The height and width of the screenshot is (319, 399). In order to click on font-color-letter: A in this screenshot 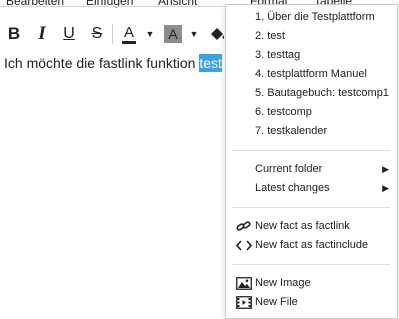, I will do `click(128, 32)`.